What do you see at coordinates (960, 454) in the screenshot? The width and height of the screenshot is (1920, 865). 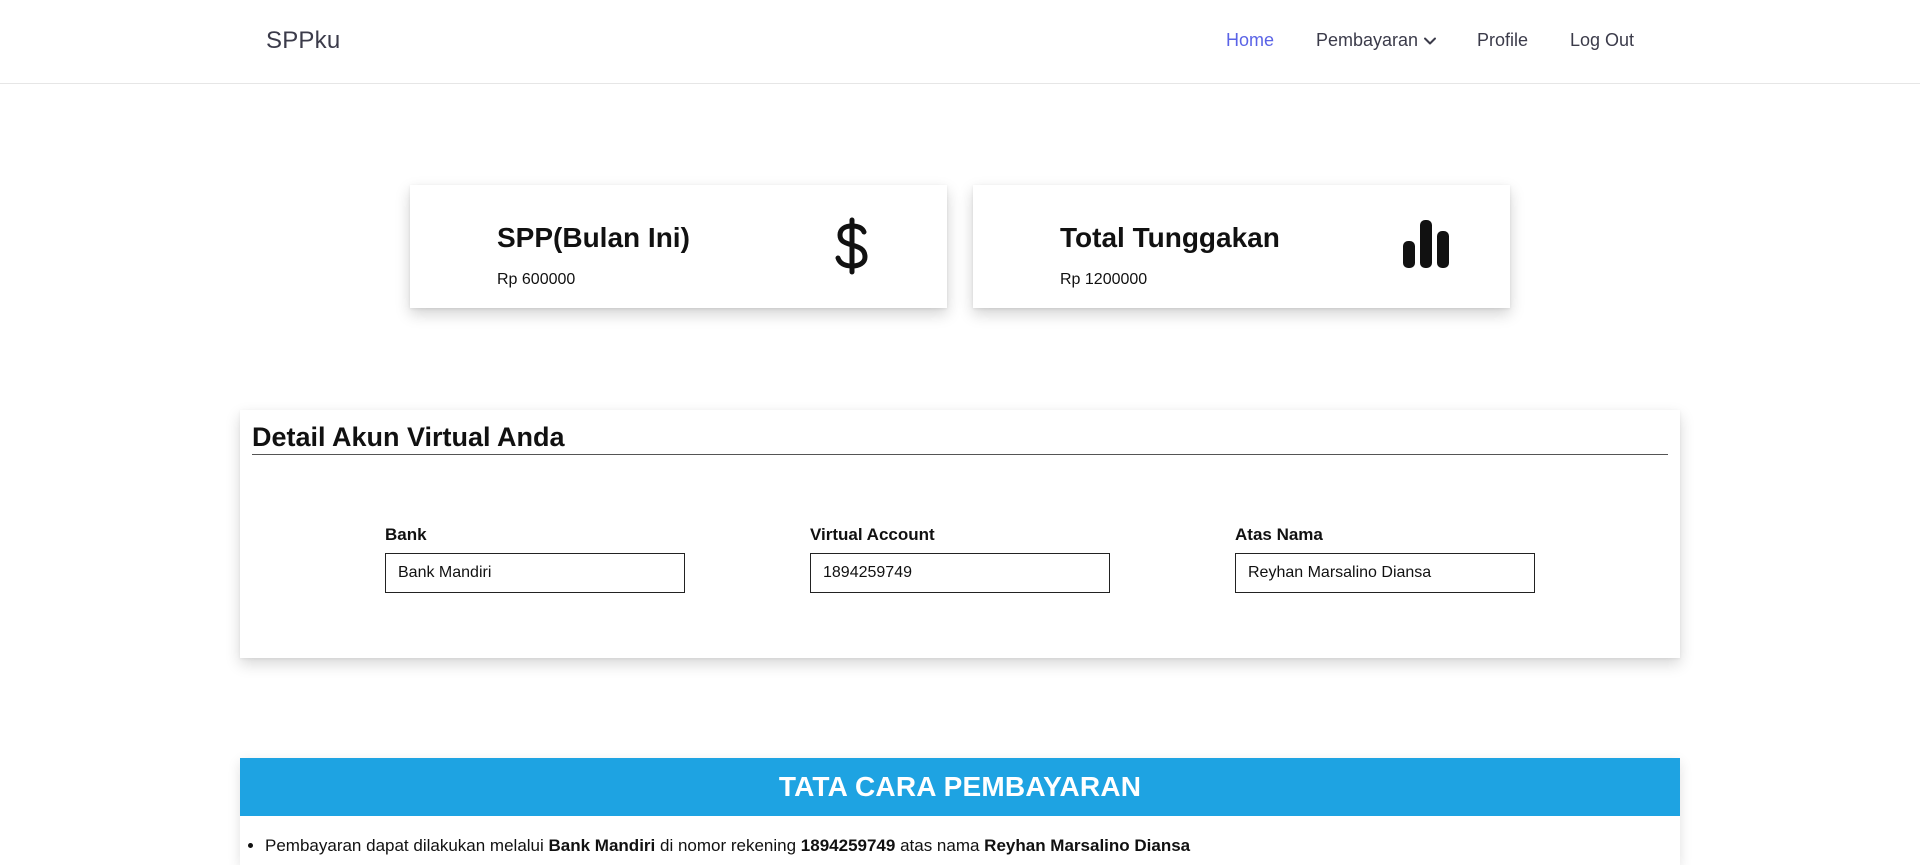 I see `divider` at bounding box center [960, 454].